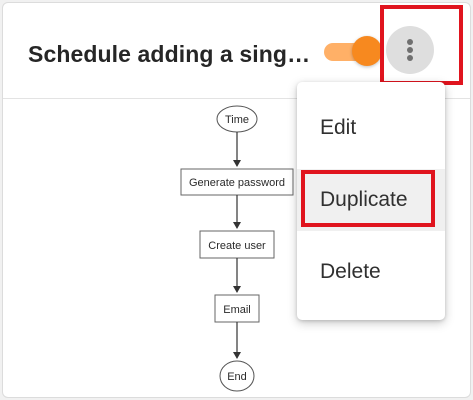 This screenshot has height=400, width=473. I want to click on card-title: Schedule adding a single user, so click(170, 54).